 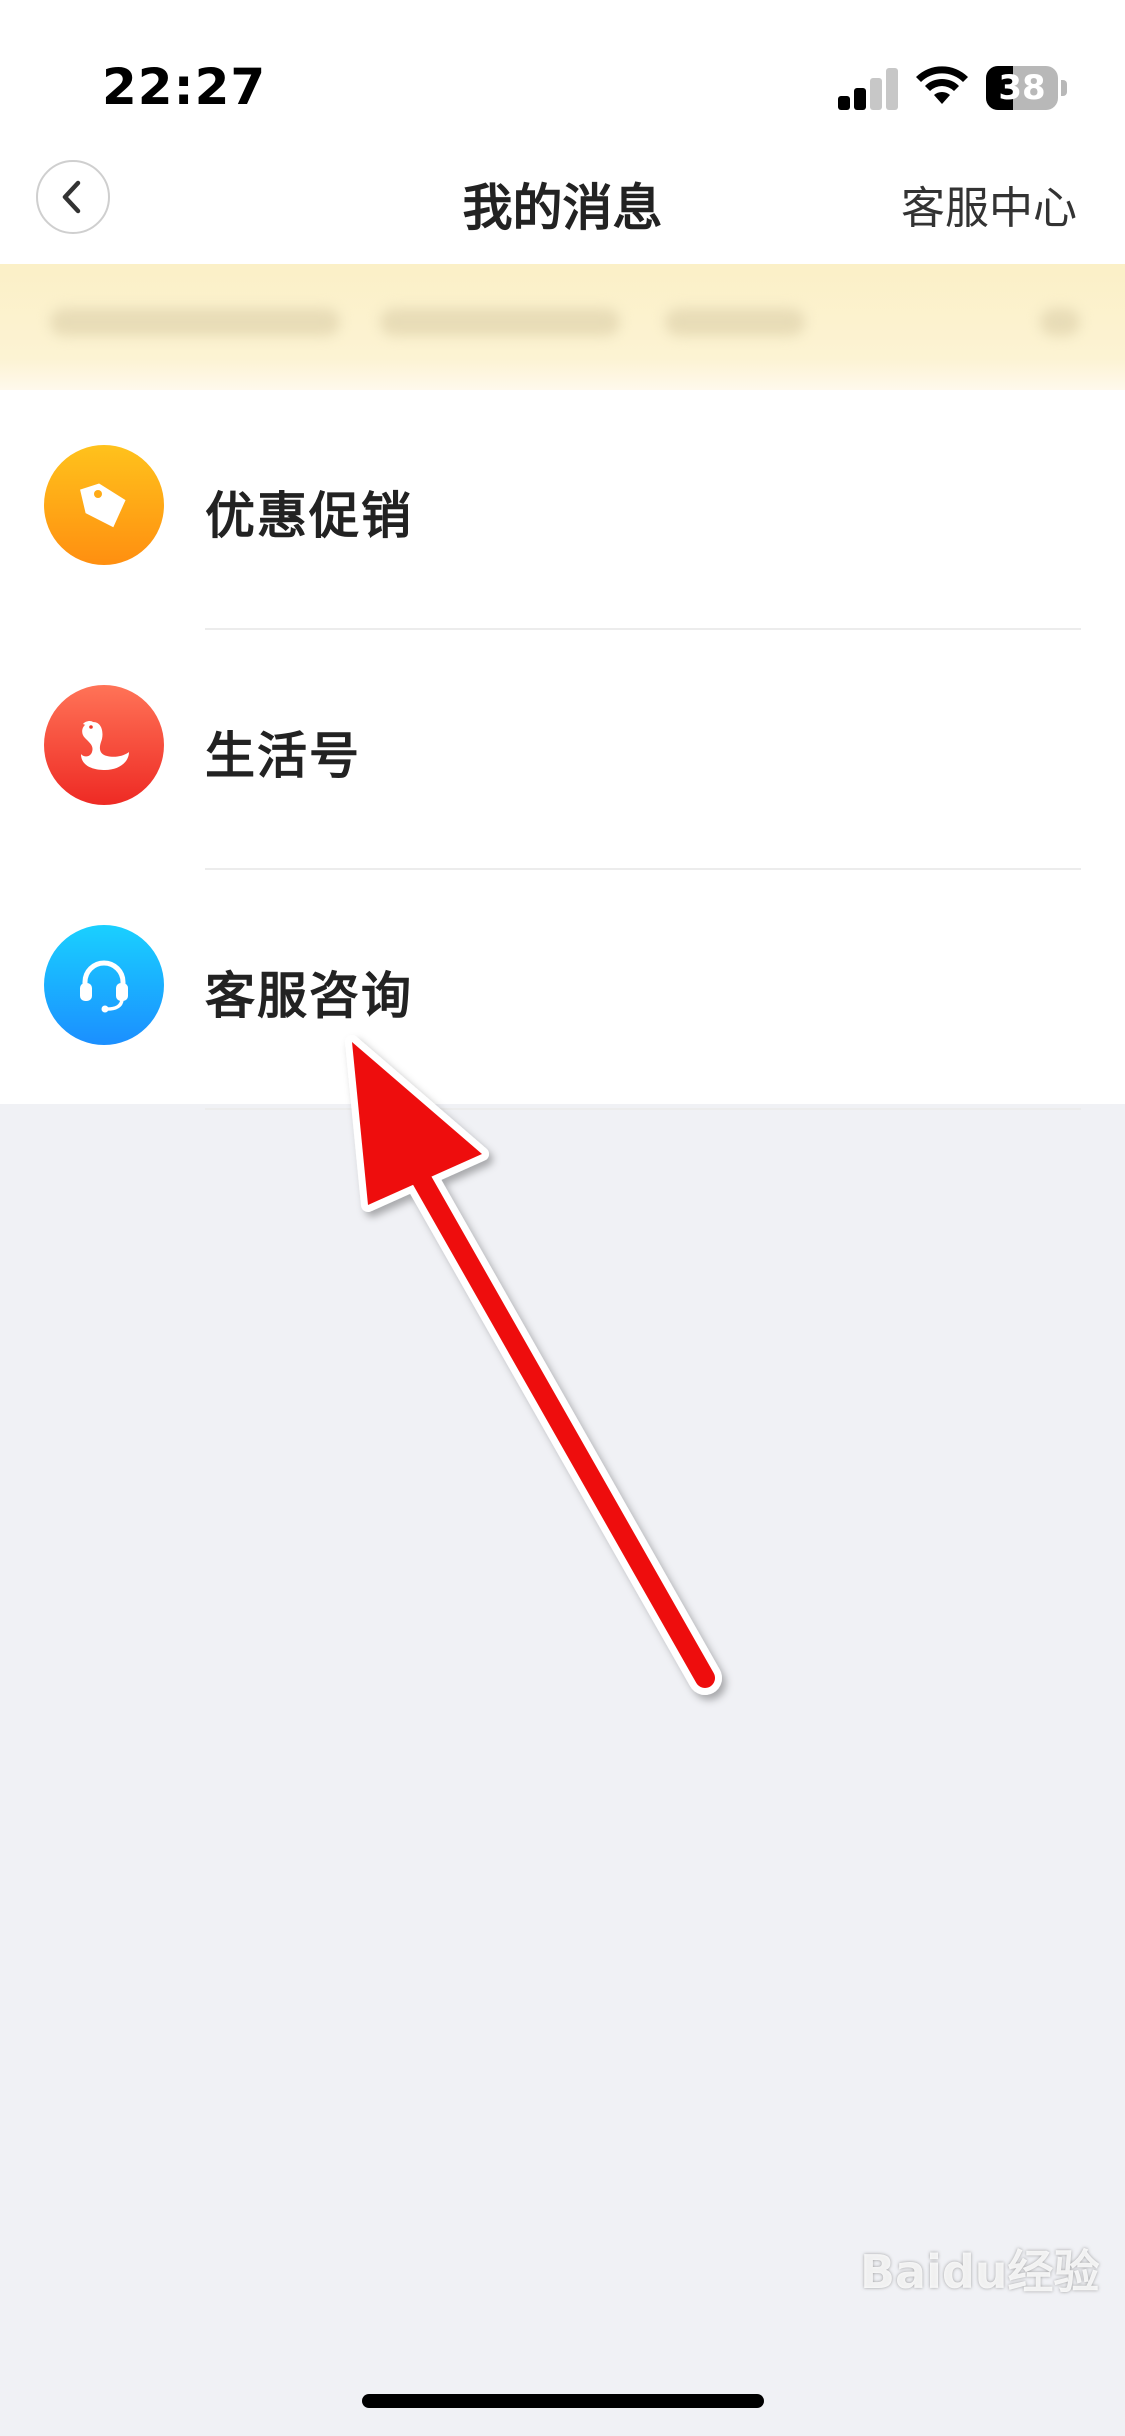 What do you see at coordinates (563, 2401) in the screenshot?
I see `home-indicator` at bounding box center [563, 2401].